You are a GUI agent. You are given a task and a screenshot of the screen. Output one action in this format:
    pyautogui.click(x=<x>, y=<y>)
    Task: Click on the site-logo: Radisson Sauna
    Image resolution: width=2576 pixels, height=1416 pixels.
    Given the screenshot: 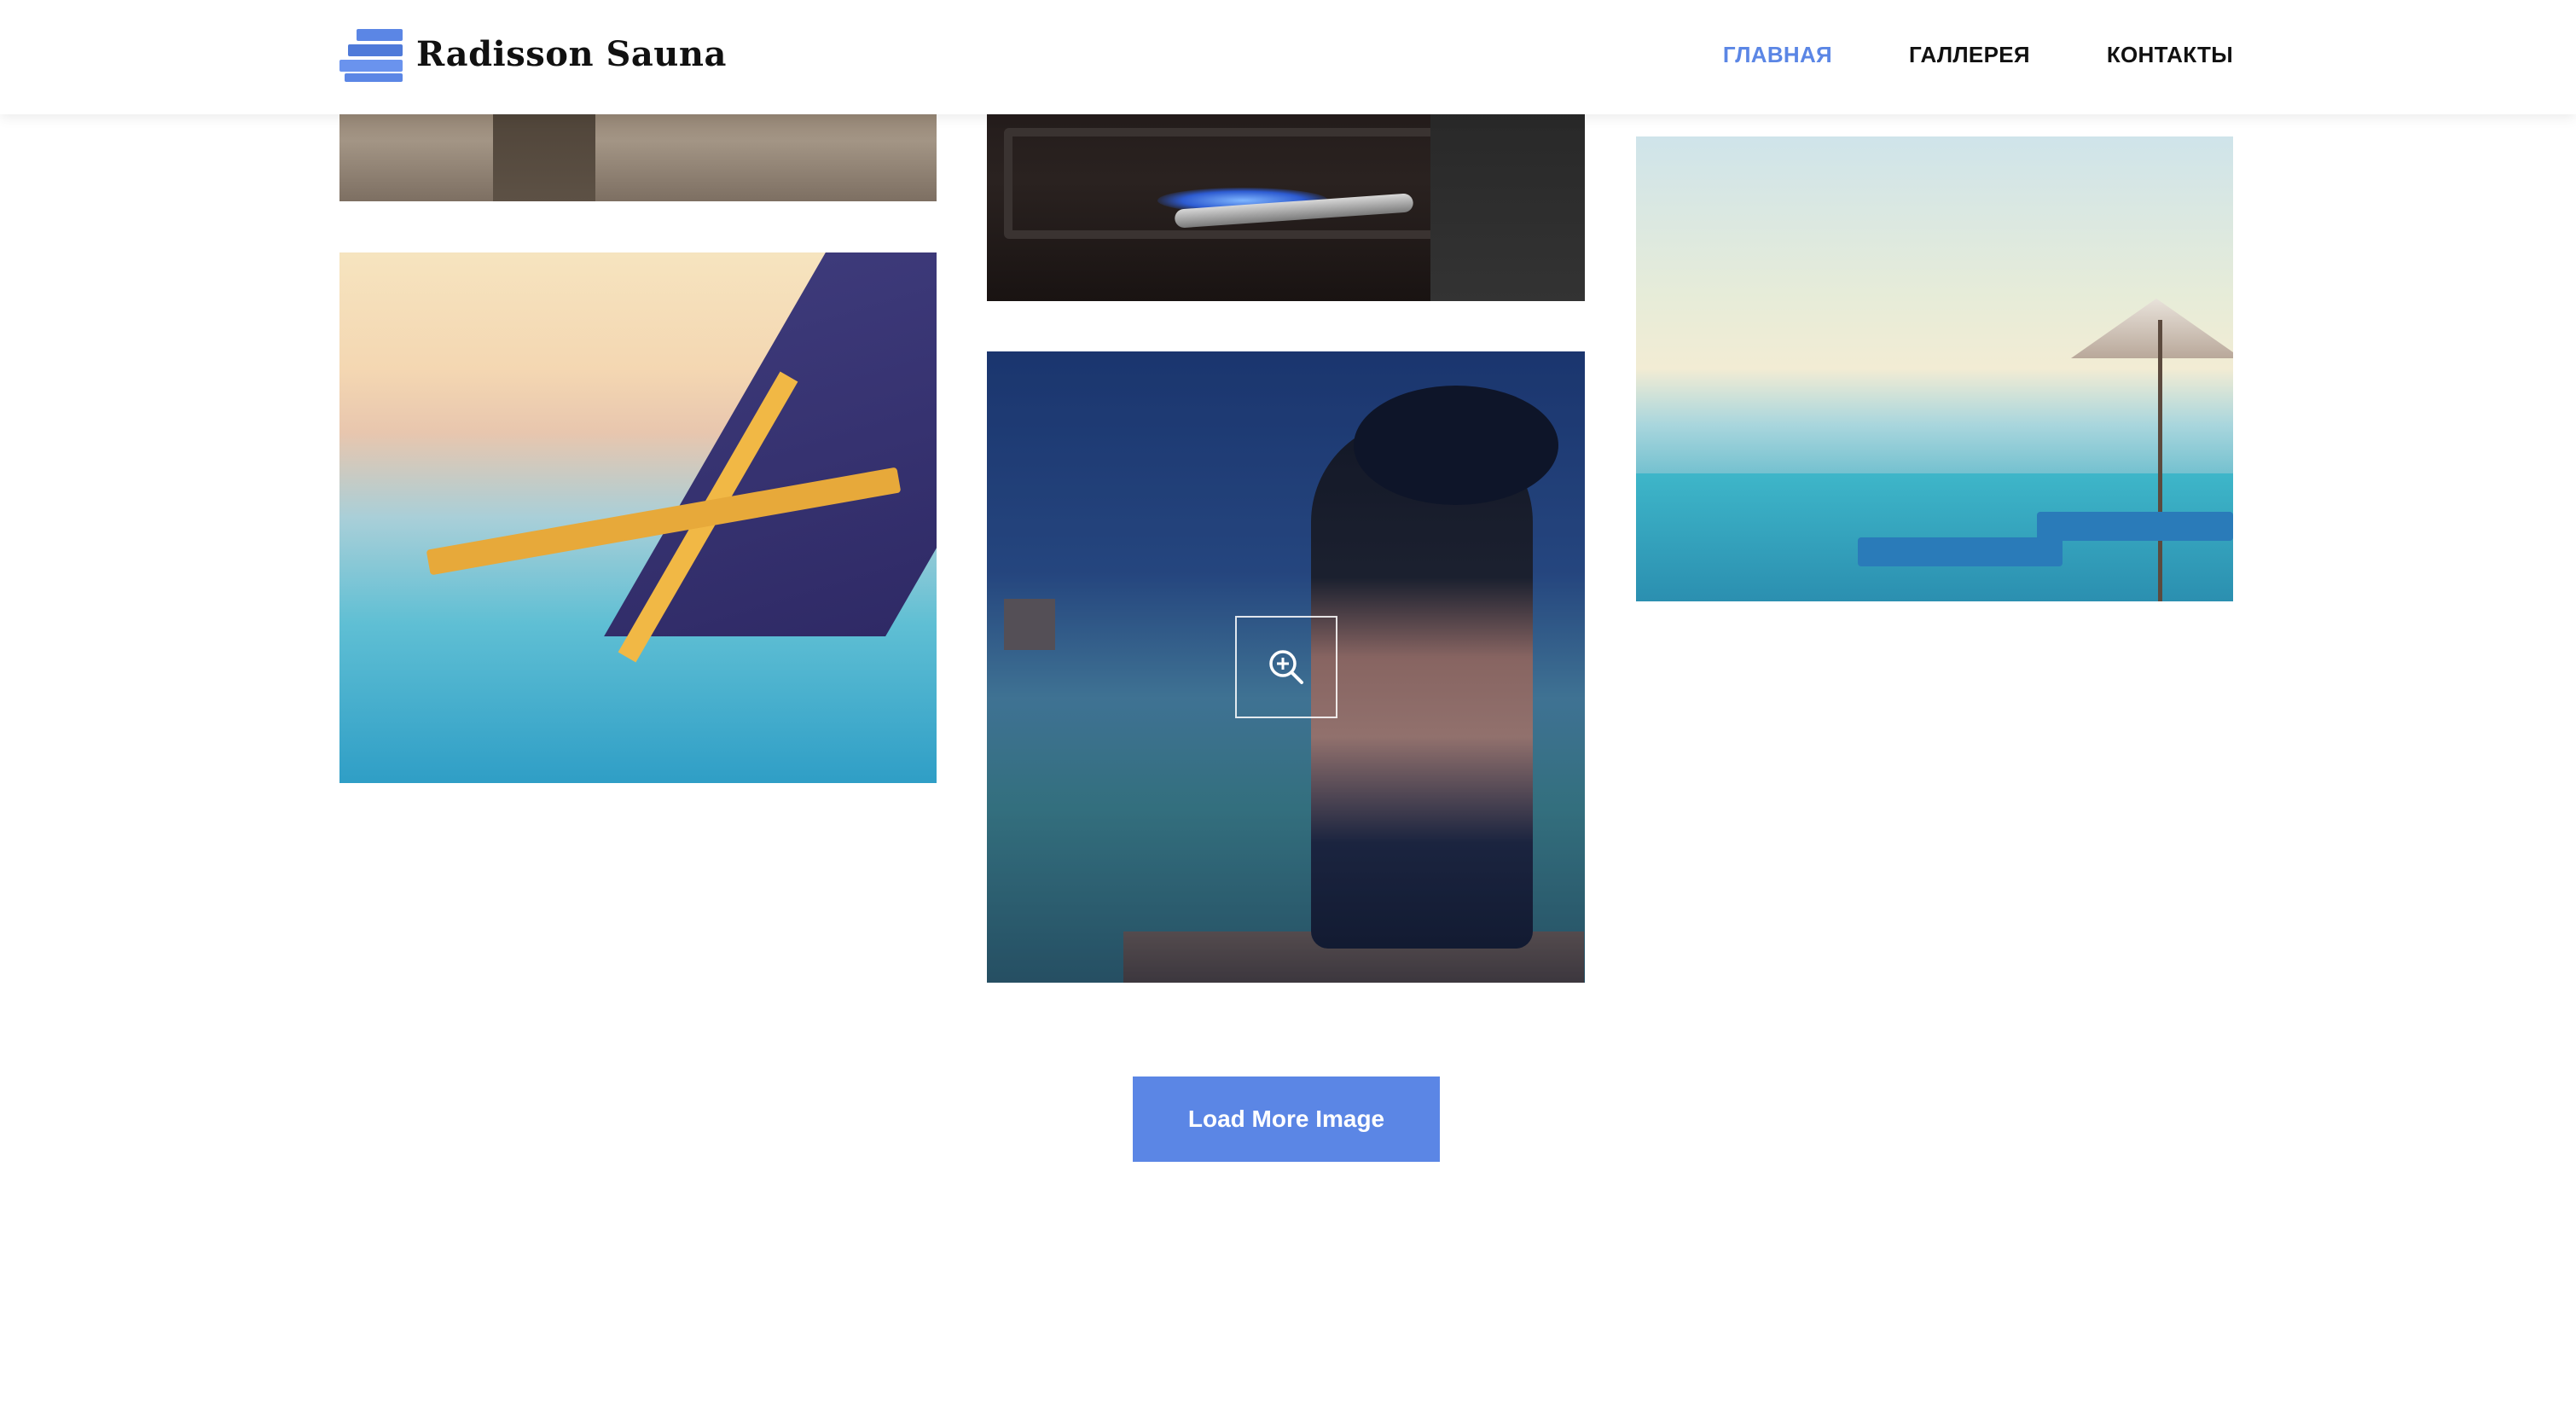 What is the action you would take?
    pyautogui.click(x=533, y=54)
    